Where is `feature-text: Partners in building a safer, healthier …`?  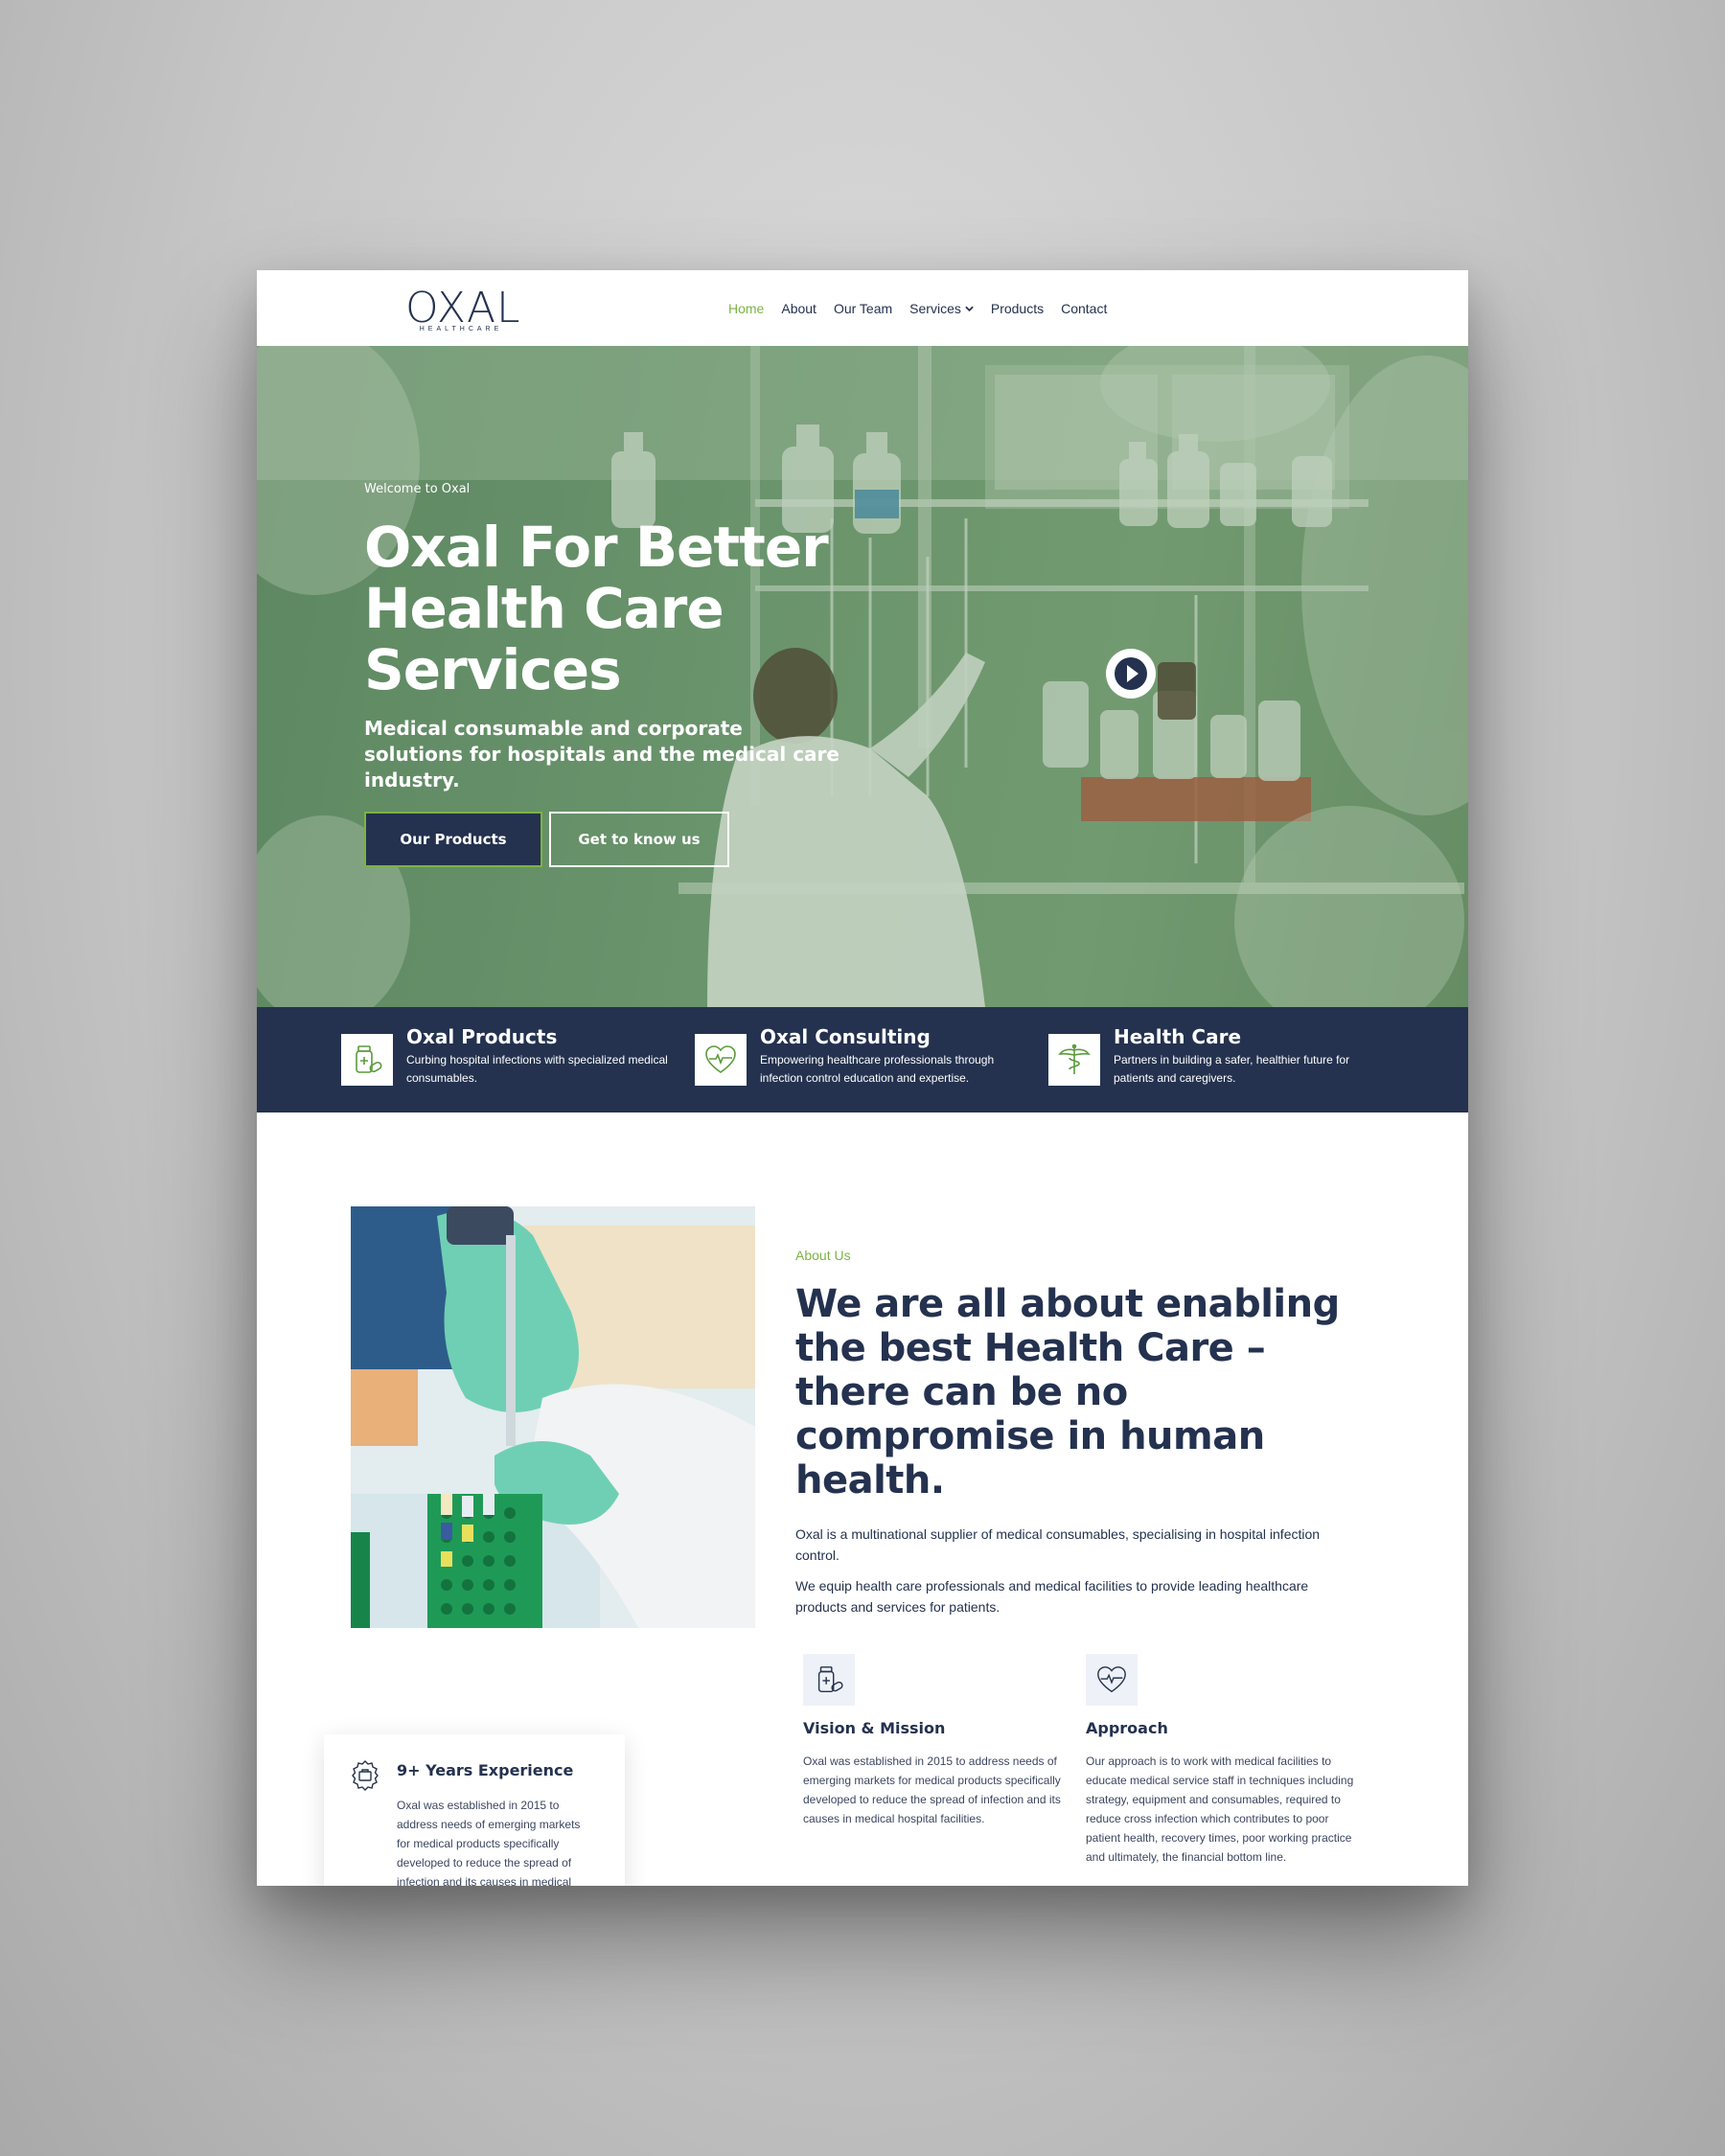 feature-text: Partners in building a safer, healthier … is located at coordinates (1232, 1069).